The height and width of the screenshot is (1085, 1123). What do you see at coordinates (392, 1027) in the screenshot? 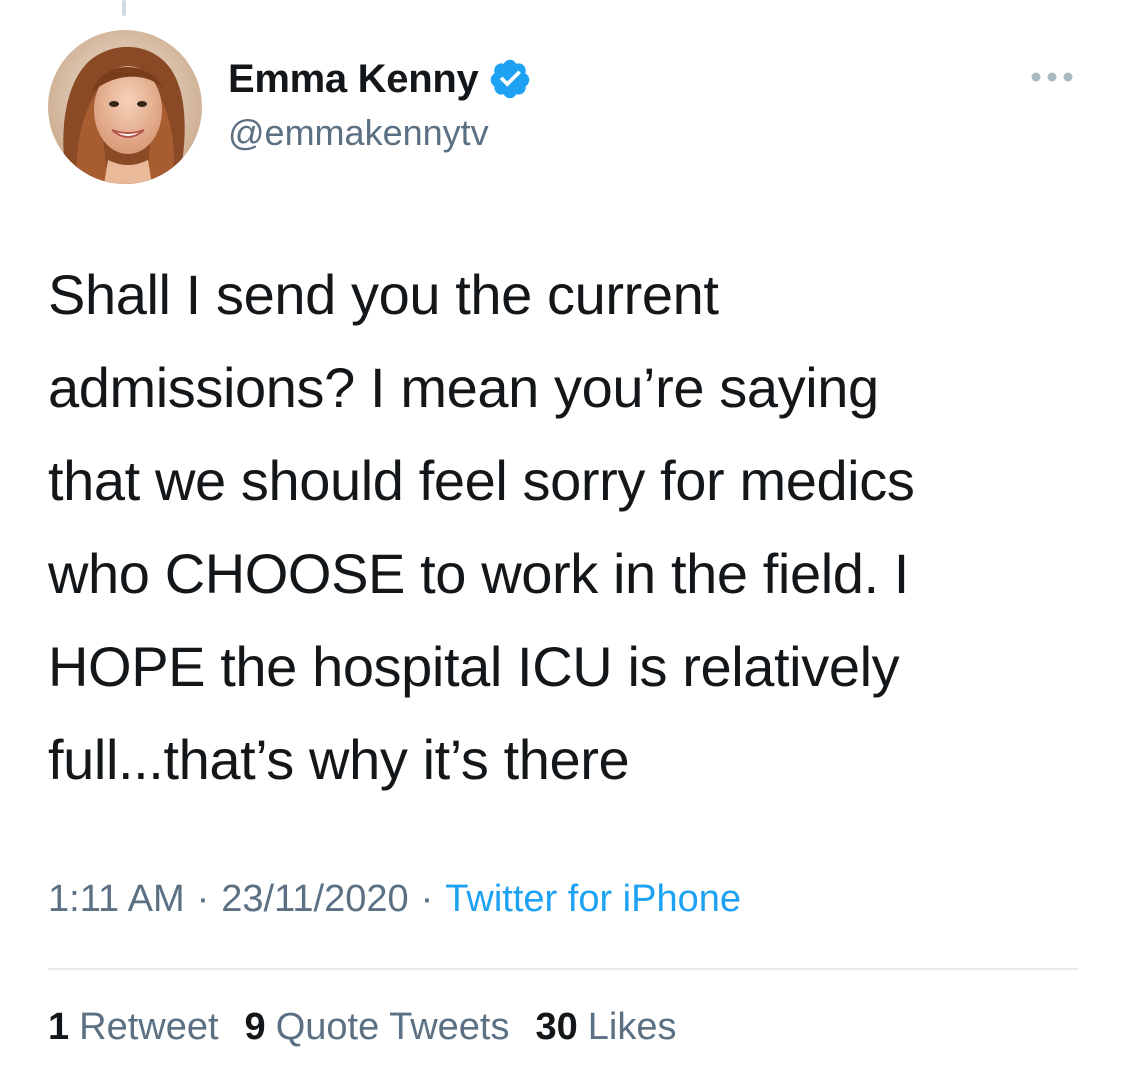
I see `quote-tweets-label: Quote Tweets` at bounding box center [392, 1027].